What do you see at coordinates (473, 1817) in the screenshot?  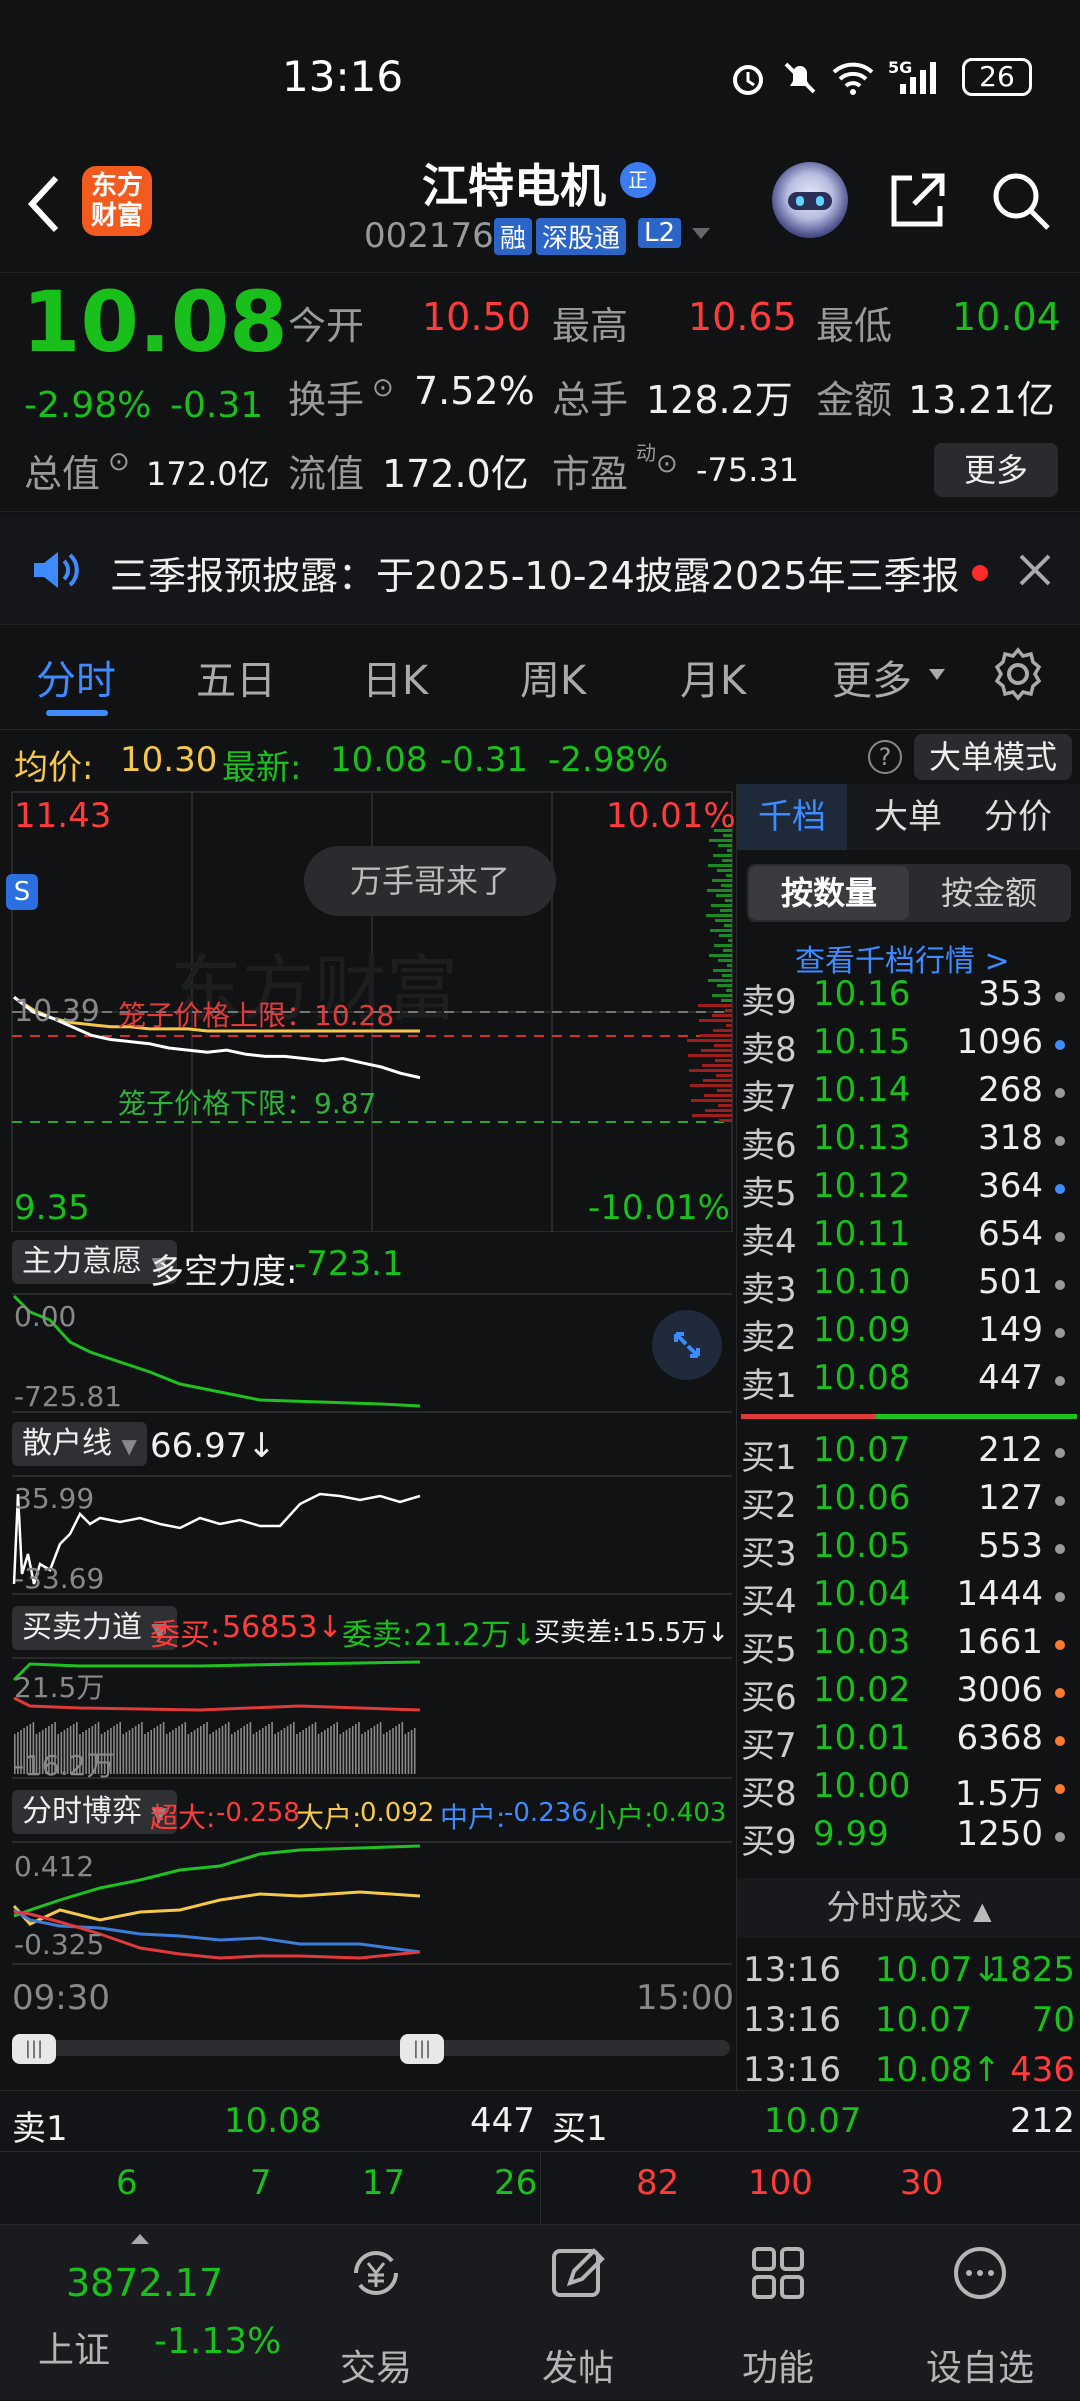 I see `mid-label: 中户:` at bounding box center [473, 1817].